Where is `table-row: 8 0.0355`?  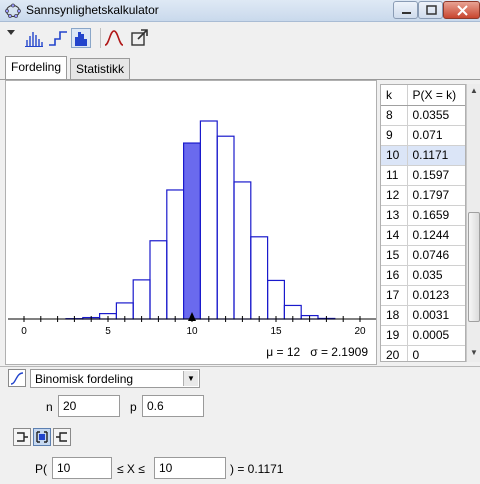
table-row: 8 0.0355 is located at coordinates (423, 115).